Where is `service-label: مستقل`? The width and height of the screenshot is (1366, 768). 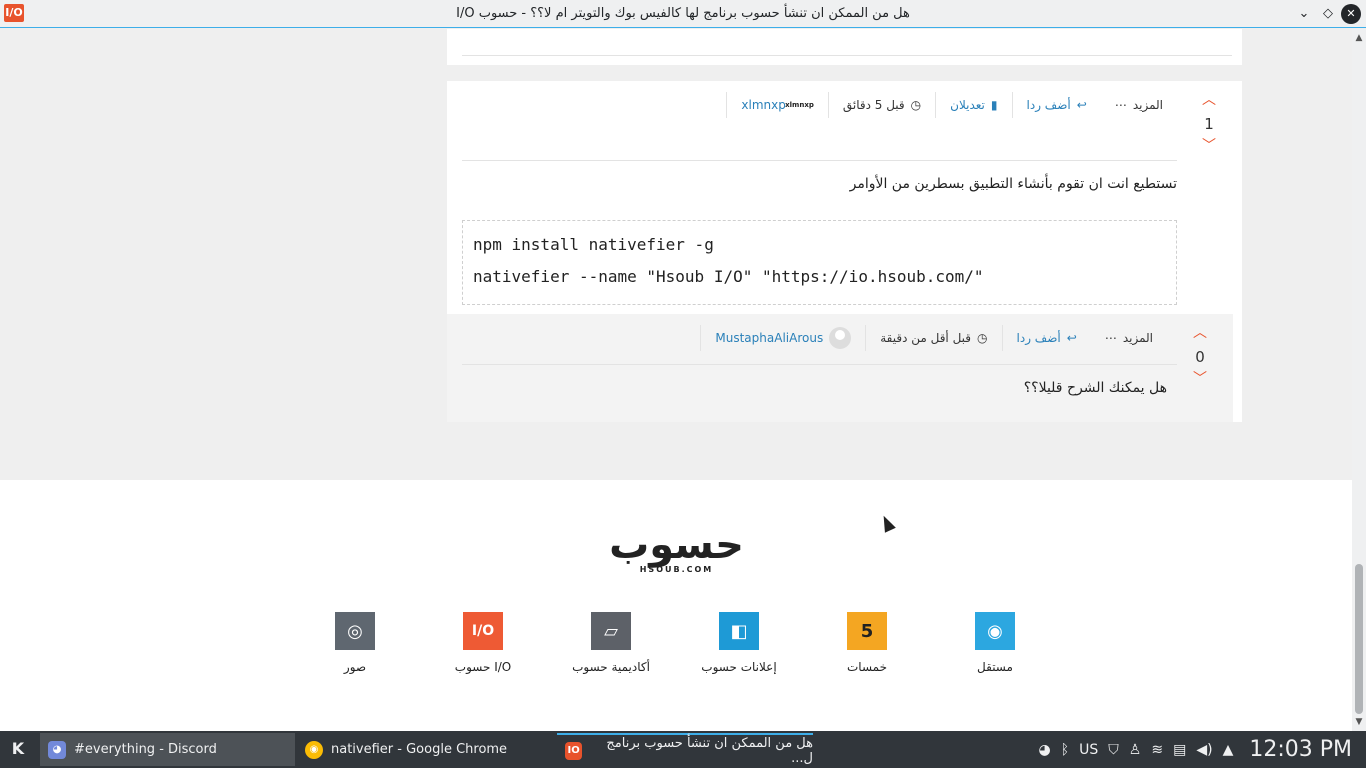
service-label: مستقل is located at coordinates (995, 667).